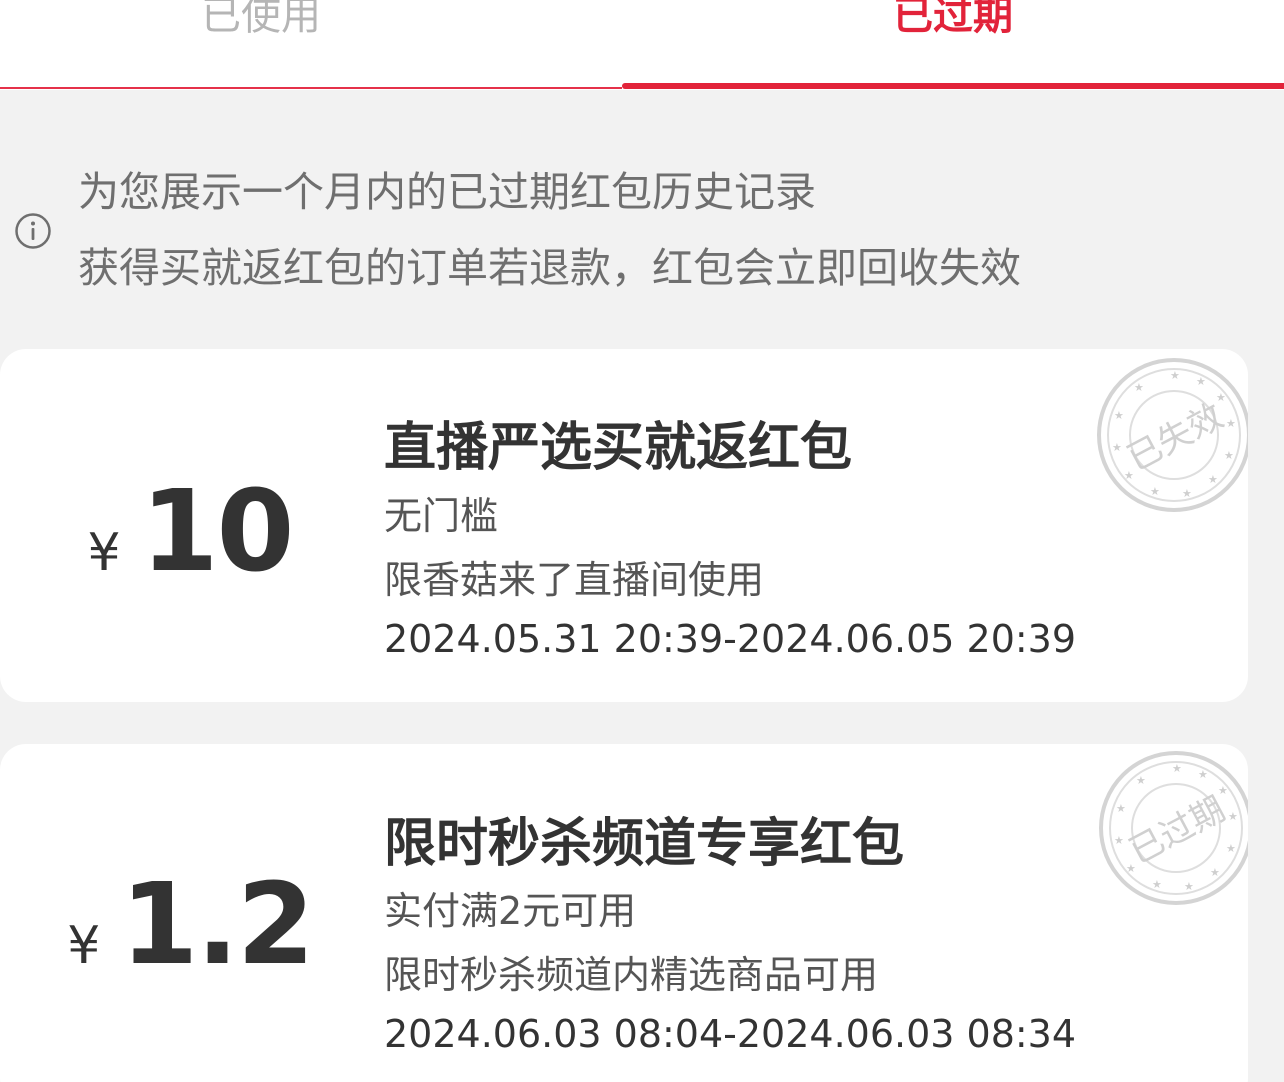 This screenshot has height=1082, width=1284. I want to click on coupon-validity: 2024.05.31 20:39-2024.06.05 20:39, so click(730, 639).